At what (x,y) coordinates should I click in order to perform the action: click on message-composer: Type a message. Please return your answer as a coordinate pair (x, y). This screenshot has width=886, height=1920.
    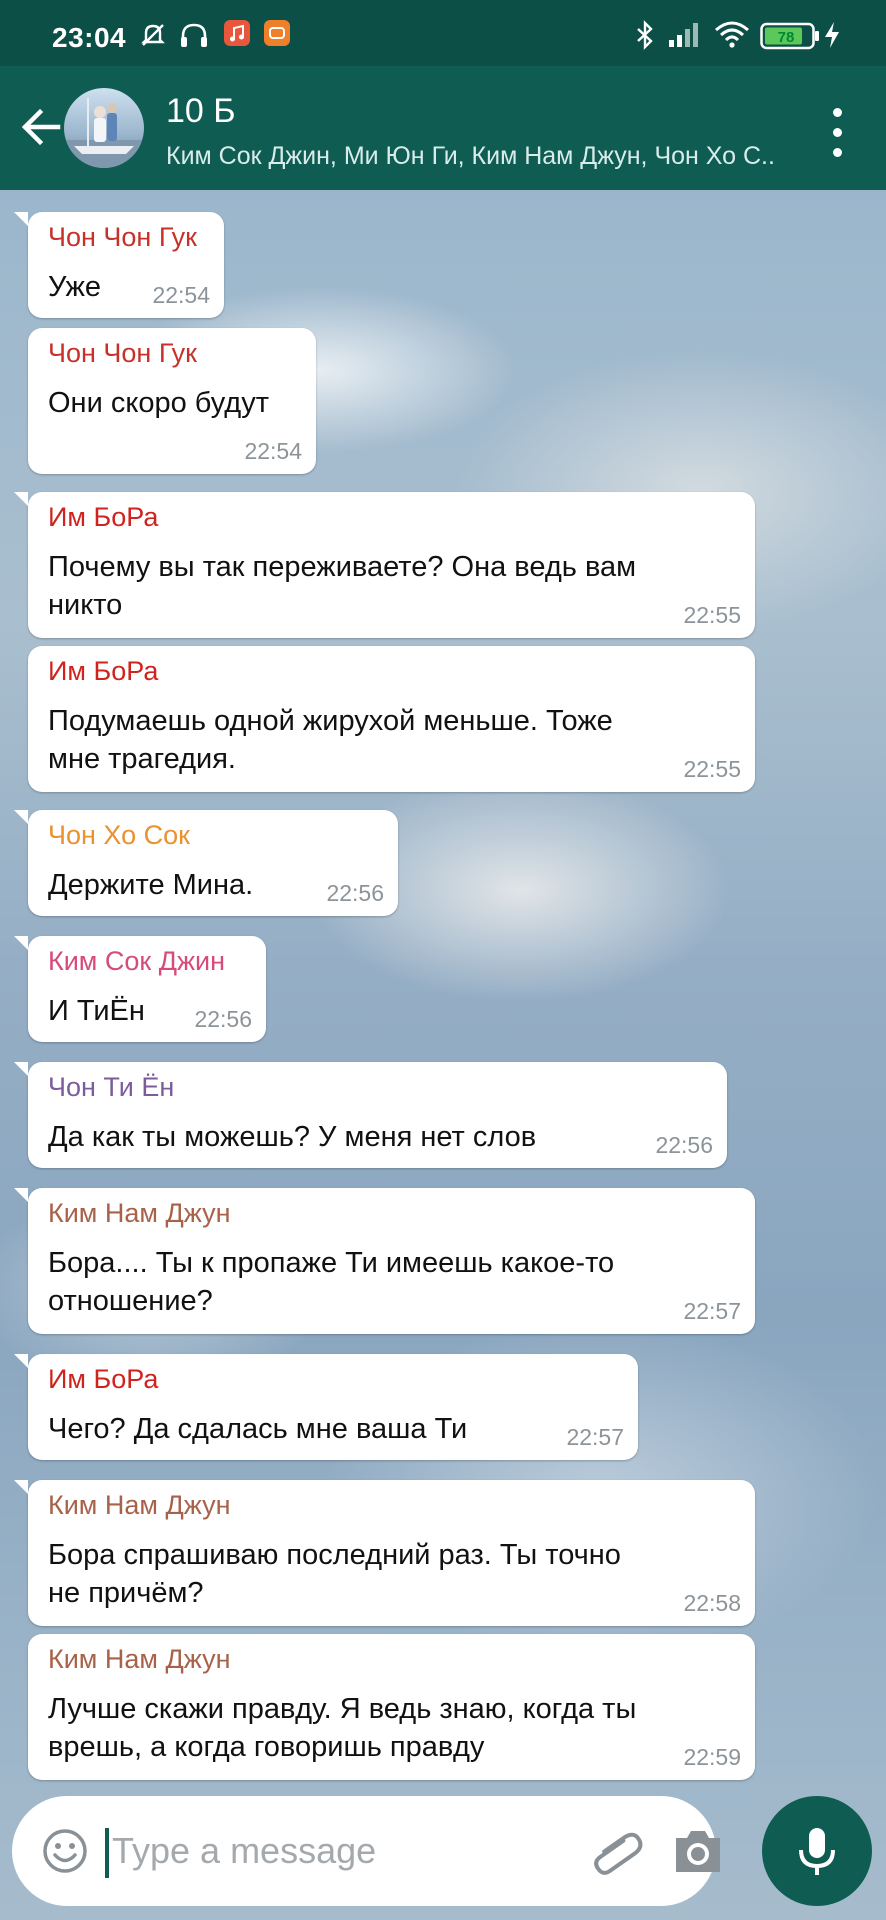
    Looking at the image, I should click on (366, 1851).